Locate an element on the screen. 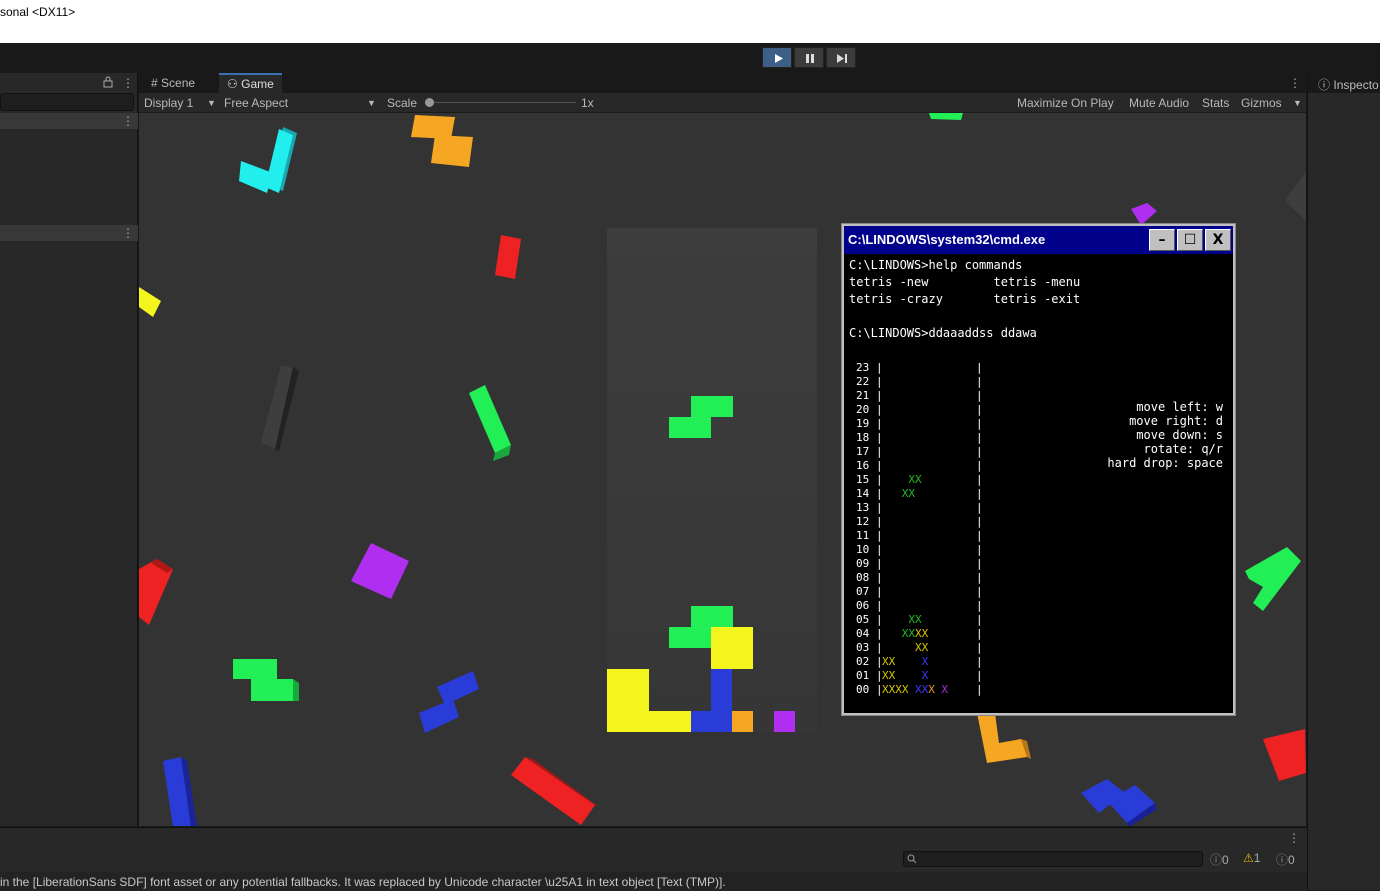  inspector-panel: ⓘ Inspecto is located at coordinates (1343, 481).